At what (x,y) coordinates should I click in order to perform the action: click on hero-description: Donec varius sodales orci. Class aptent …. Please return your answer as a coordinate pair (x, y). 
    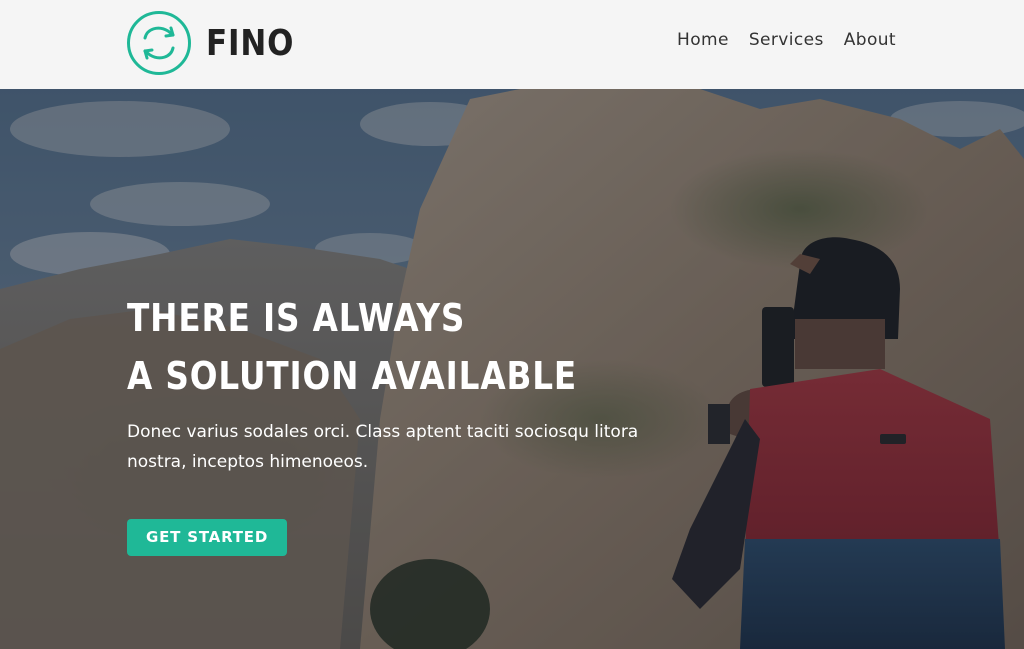
    Looking at the image, I should click on (383, 447).